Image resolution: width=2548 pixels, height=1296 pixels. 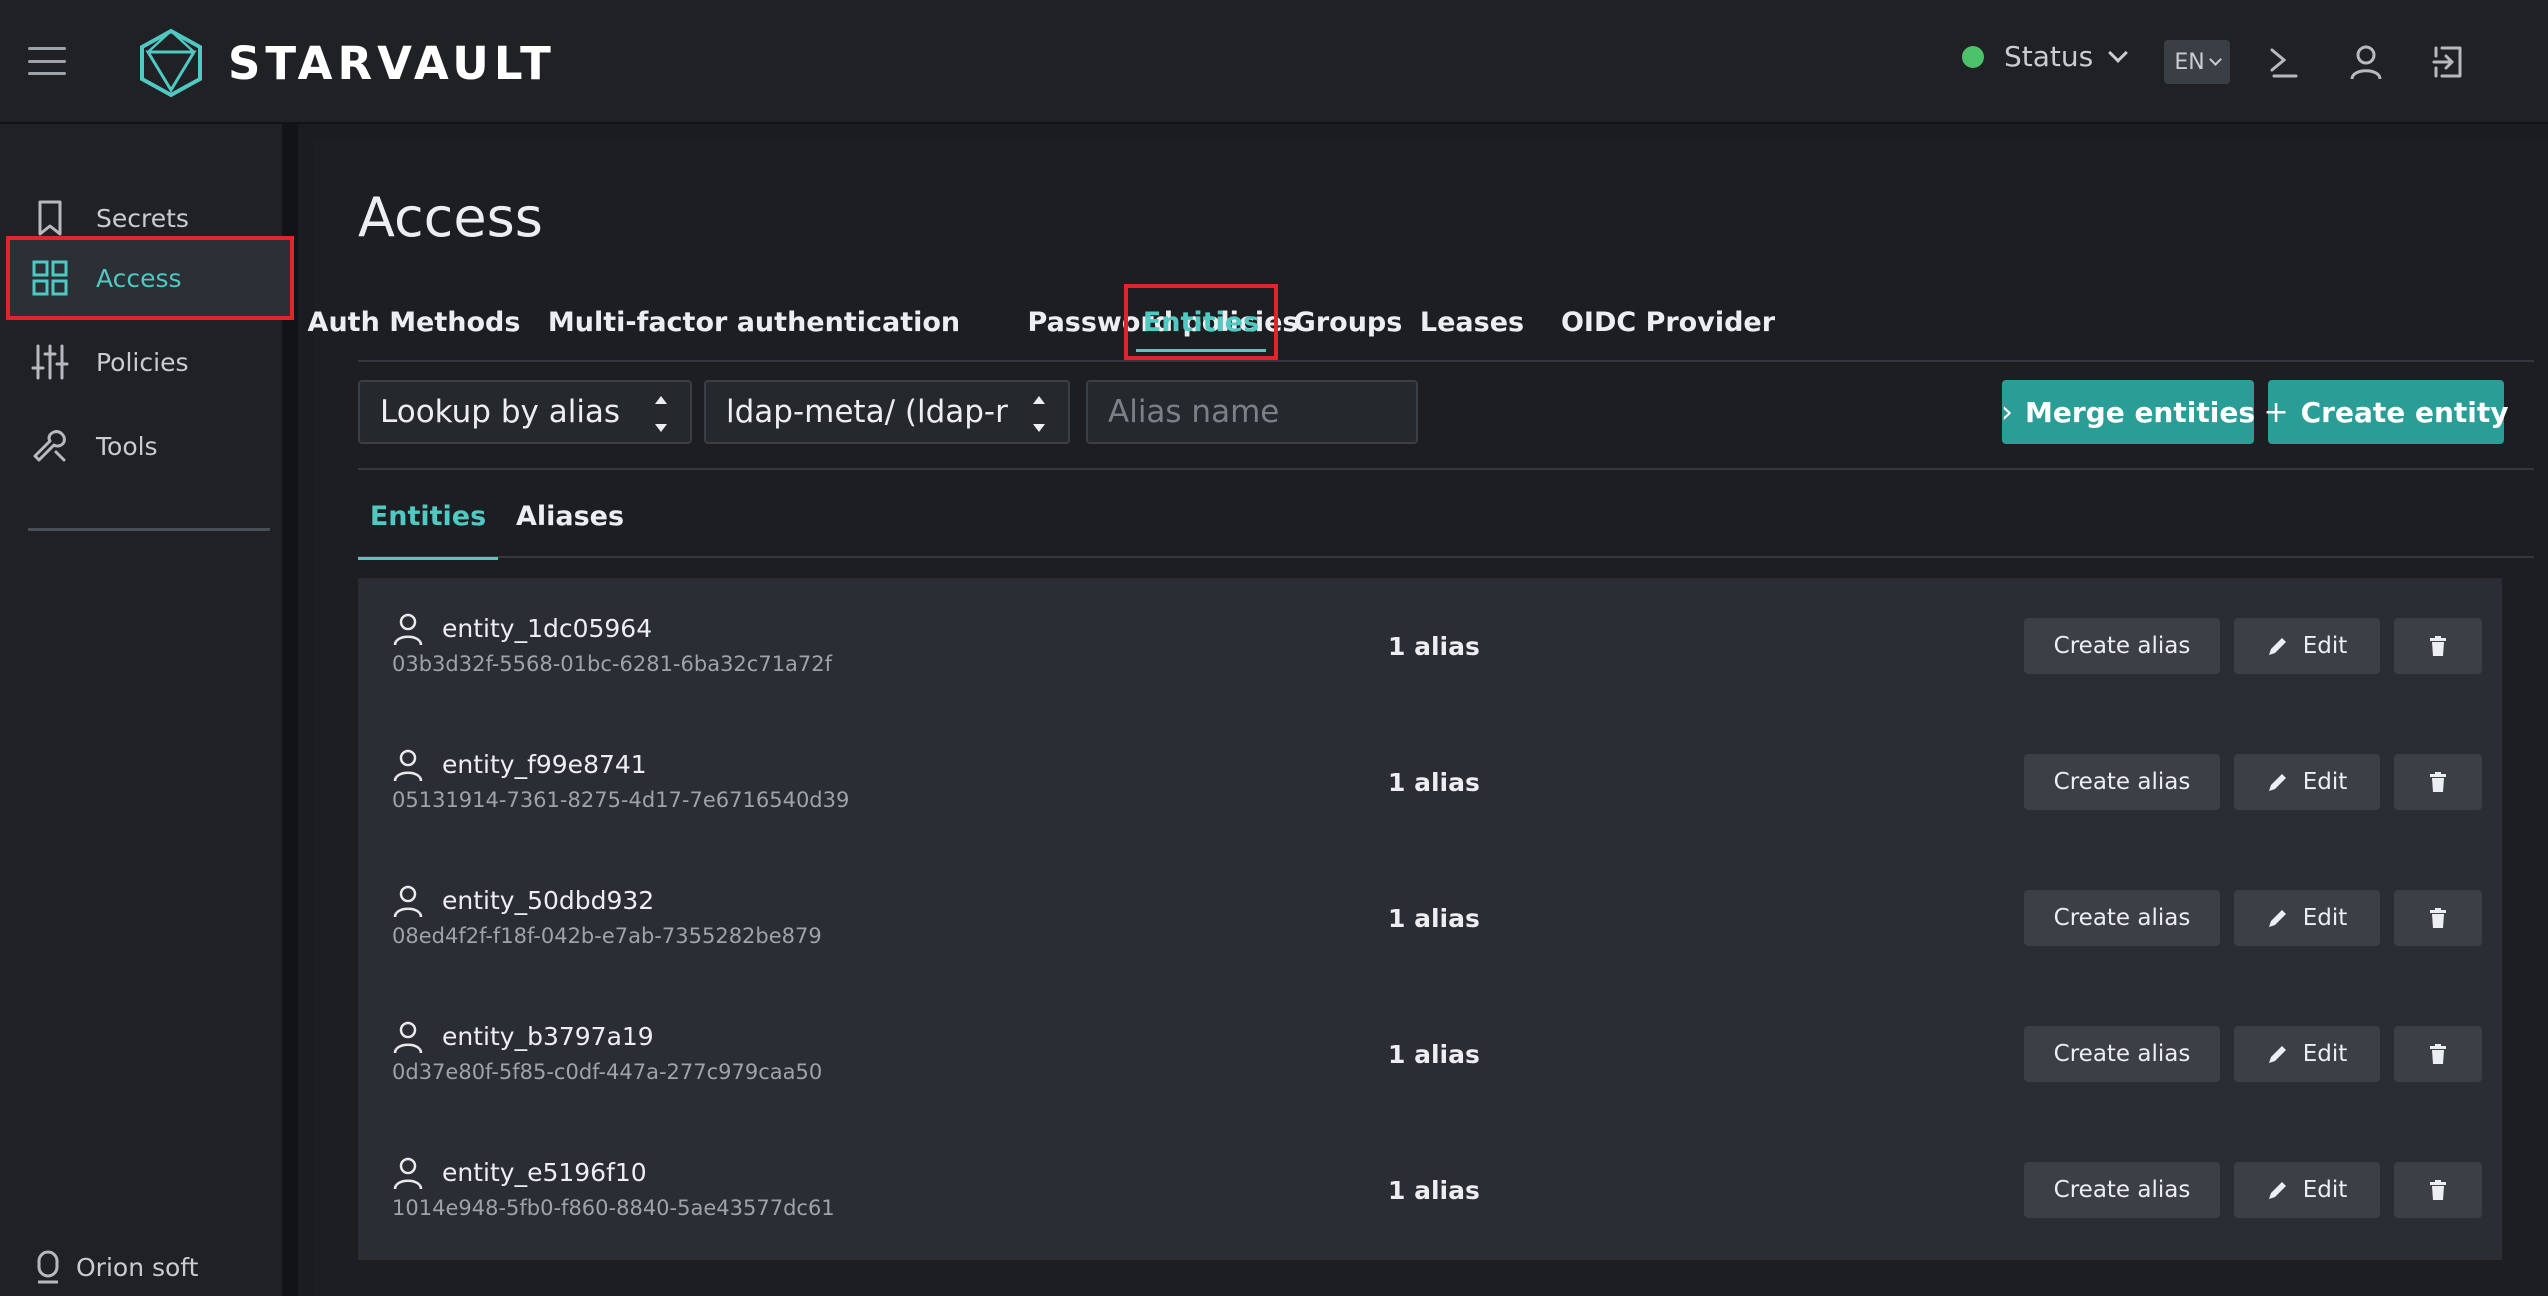 I want to click on plus-icon: +, so click(x=2276, y=412).